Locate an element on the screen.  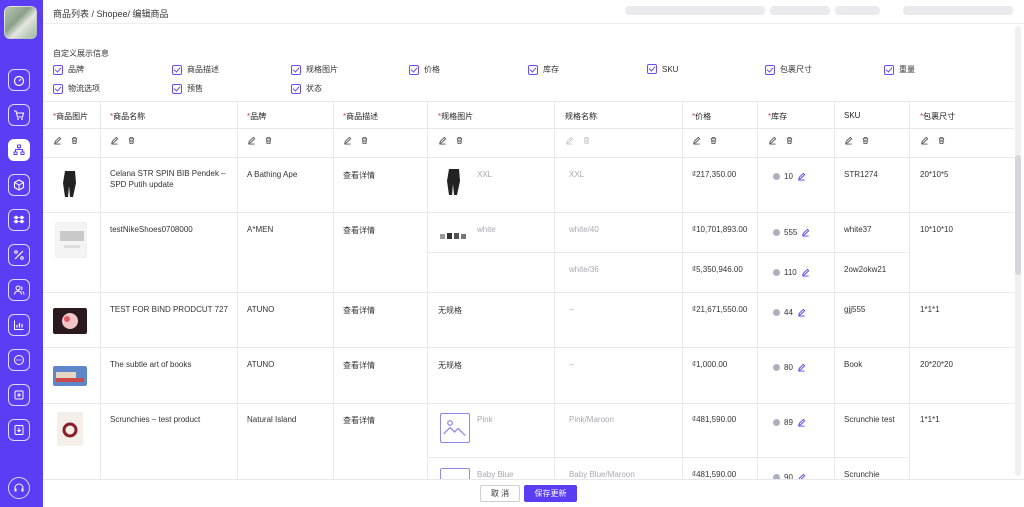
cart-icon is located at coordinates (19, 115).